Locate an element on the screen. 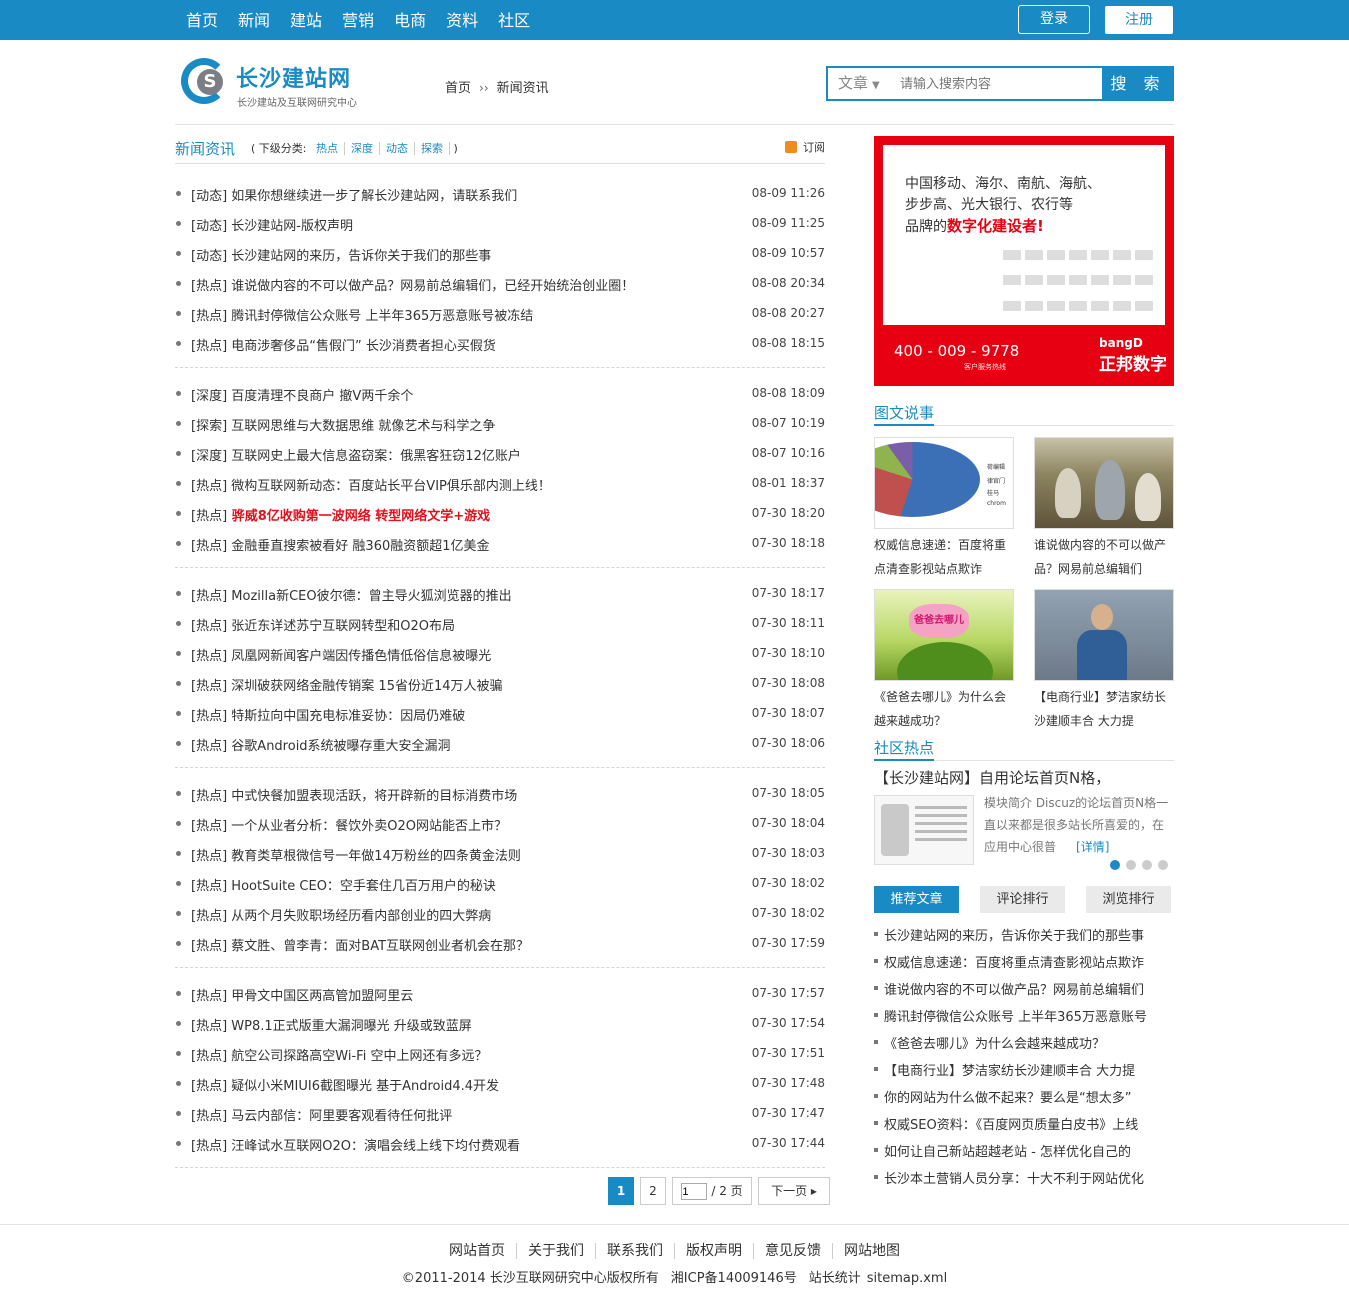 The image size is (1349, 1309). news-row: [热点] 甲骨文中国区两高管加盟阿里云 07-30 17:57 is located at coordinates (500, 993).